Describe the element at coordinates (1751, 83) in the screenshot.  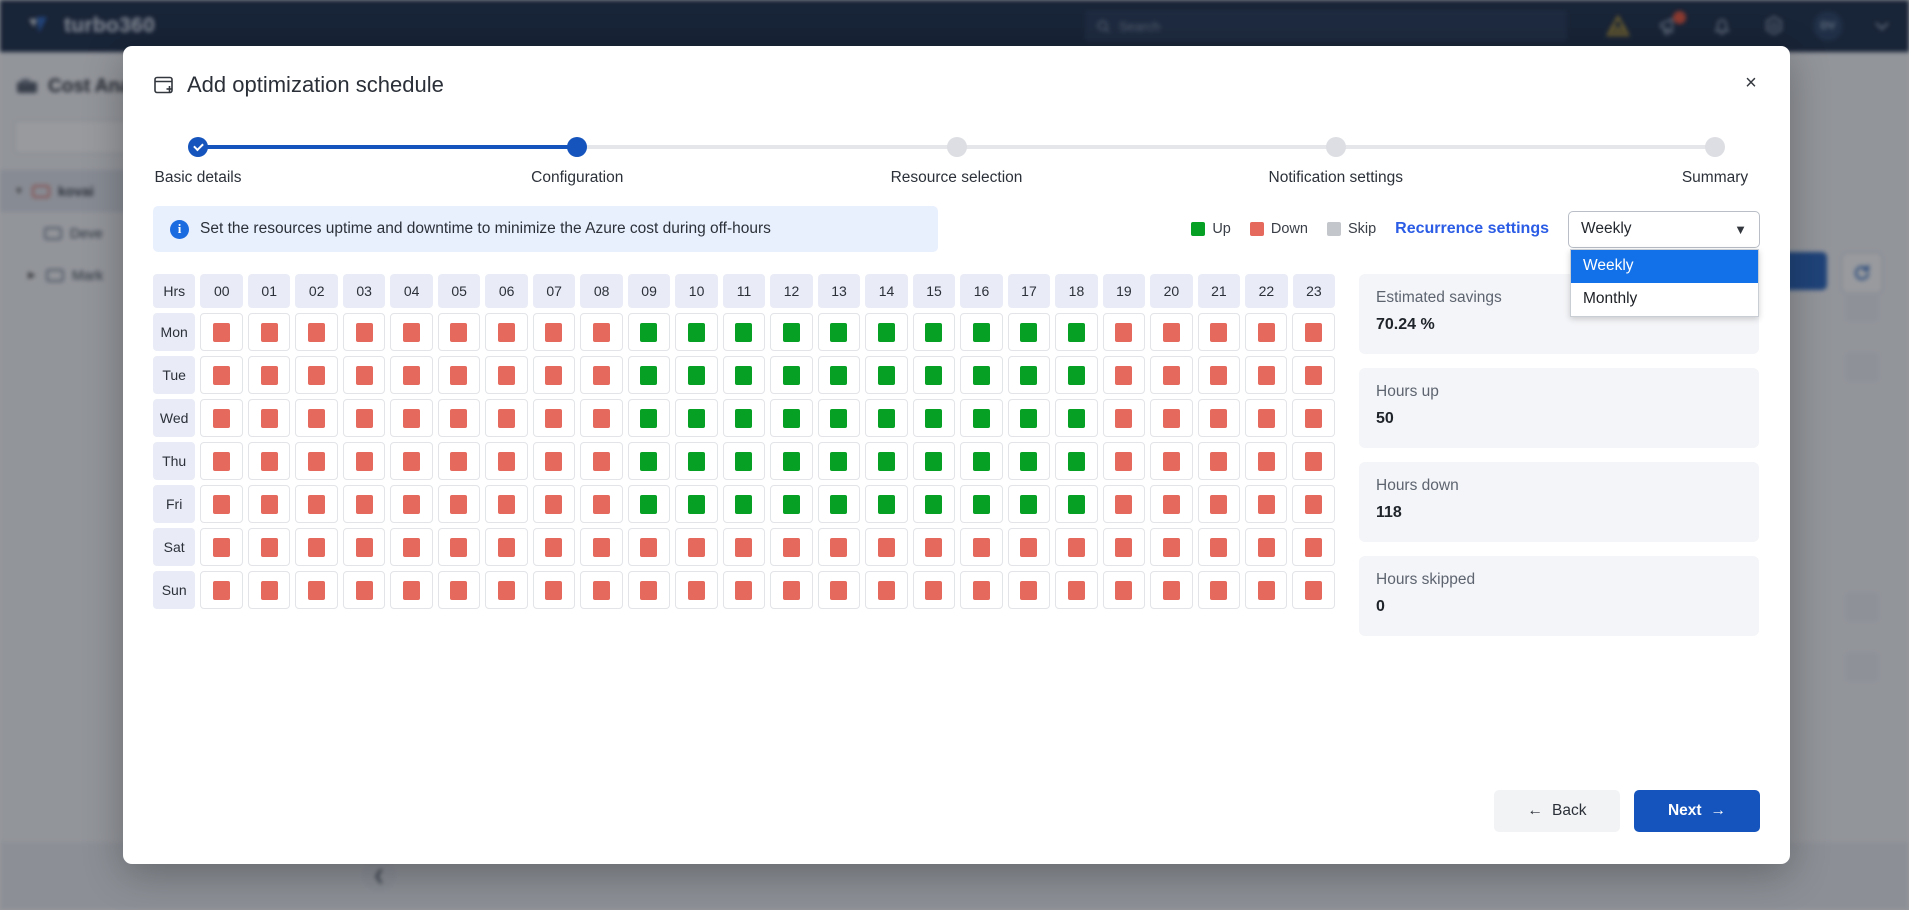
I see `close-icon: ×` at that location.